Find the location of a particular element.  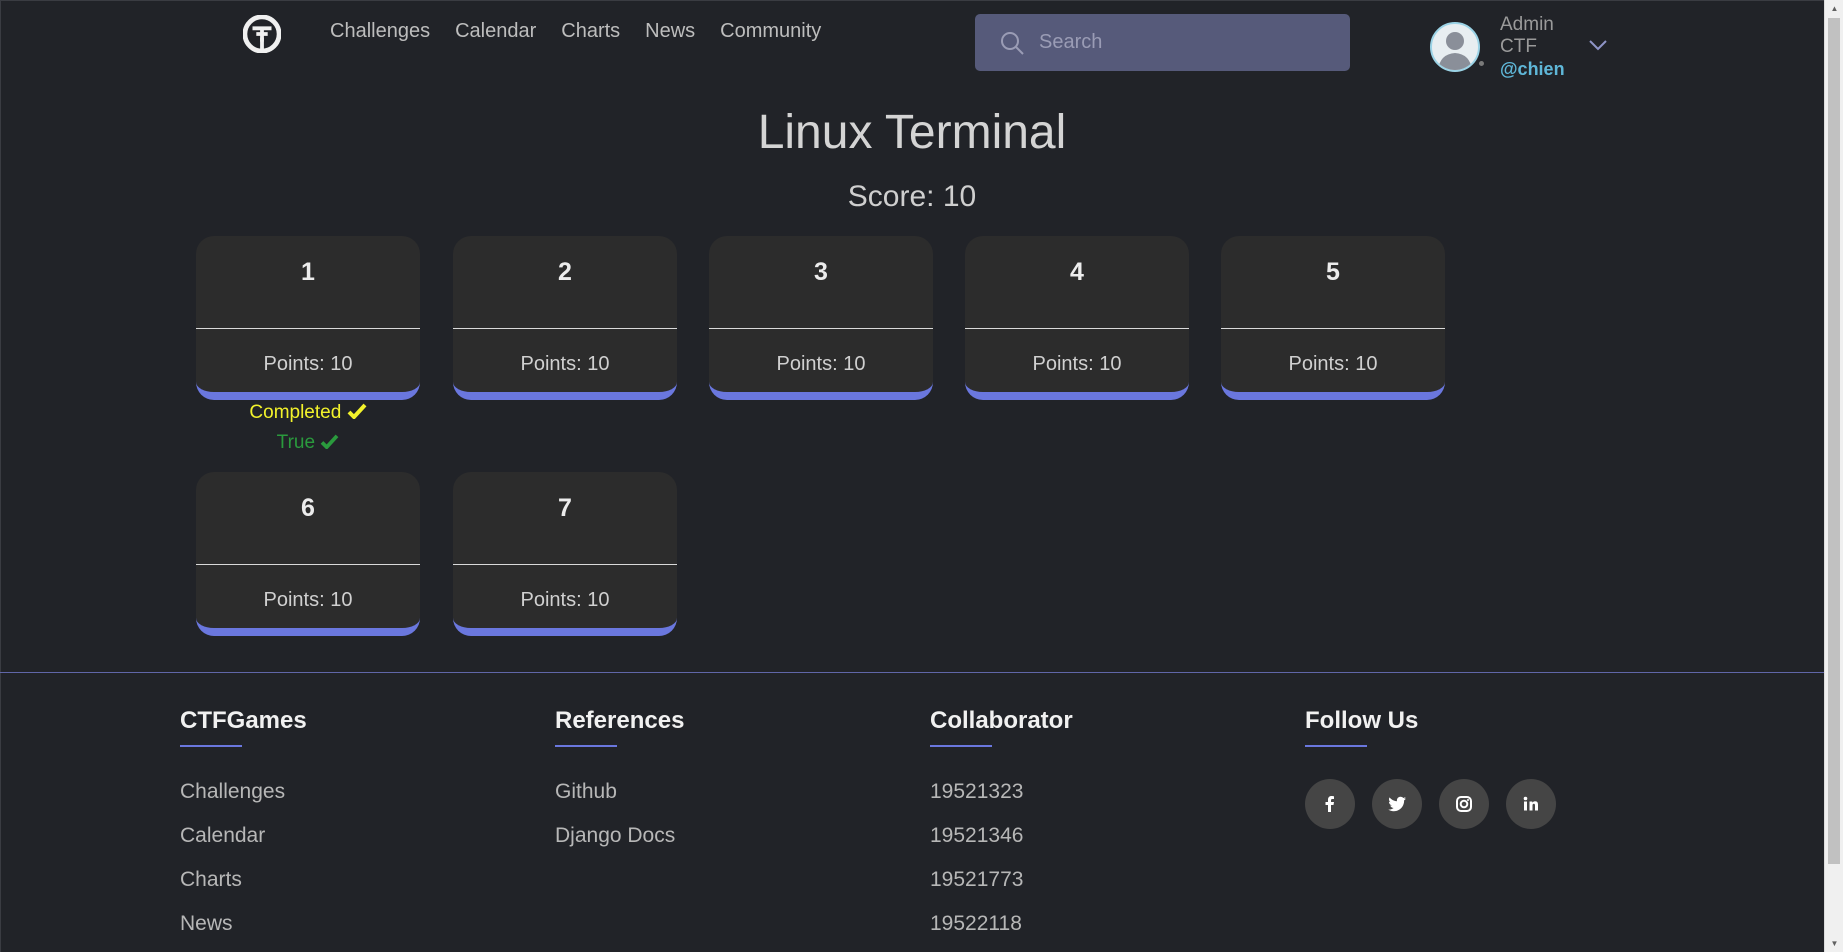

challenge-card-1: 1 Points: 10 is located at coordinates (308, 318).